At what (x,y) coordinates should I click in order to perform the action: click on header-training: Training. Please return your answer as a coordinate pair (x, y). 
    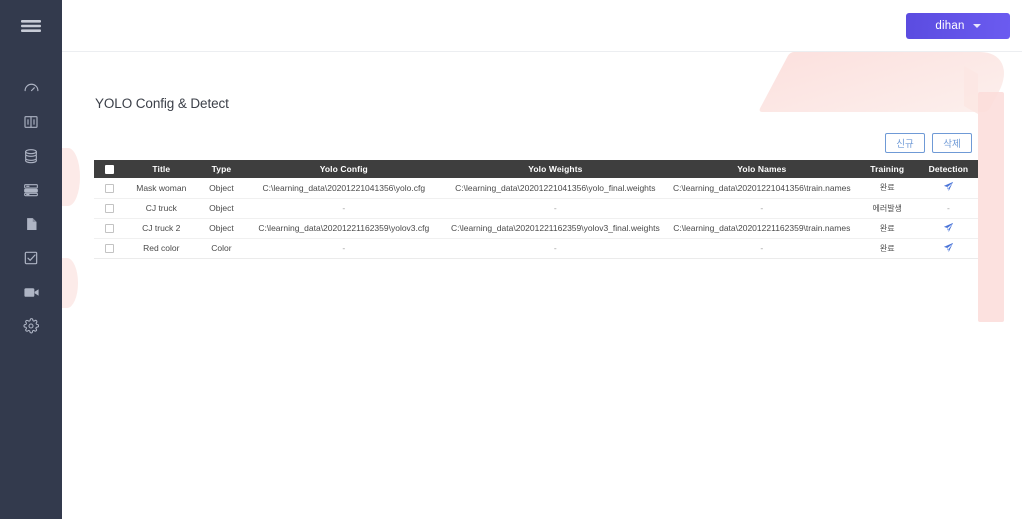
    Looking at the image, I should click on (887, 169).